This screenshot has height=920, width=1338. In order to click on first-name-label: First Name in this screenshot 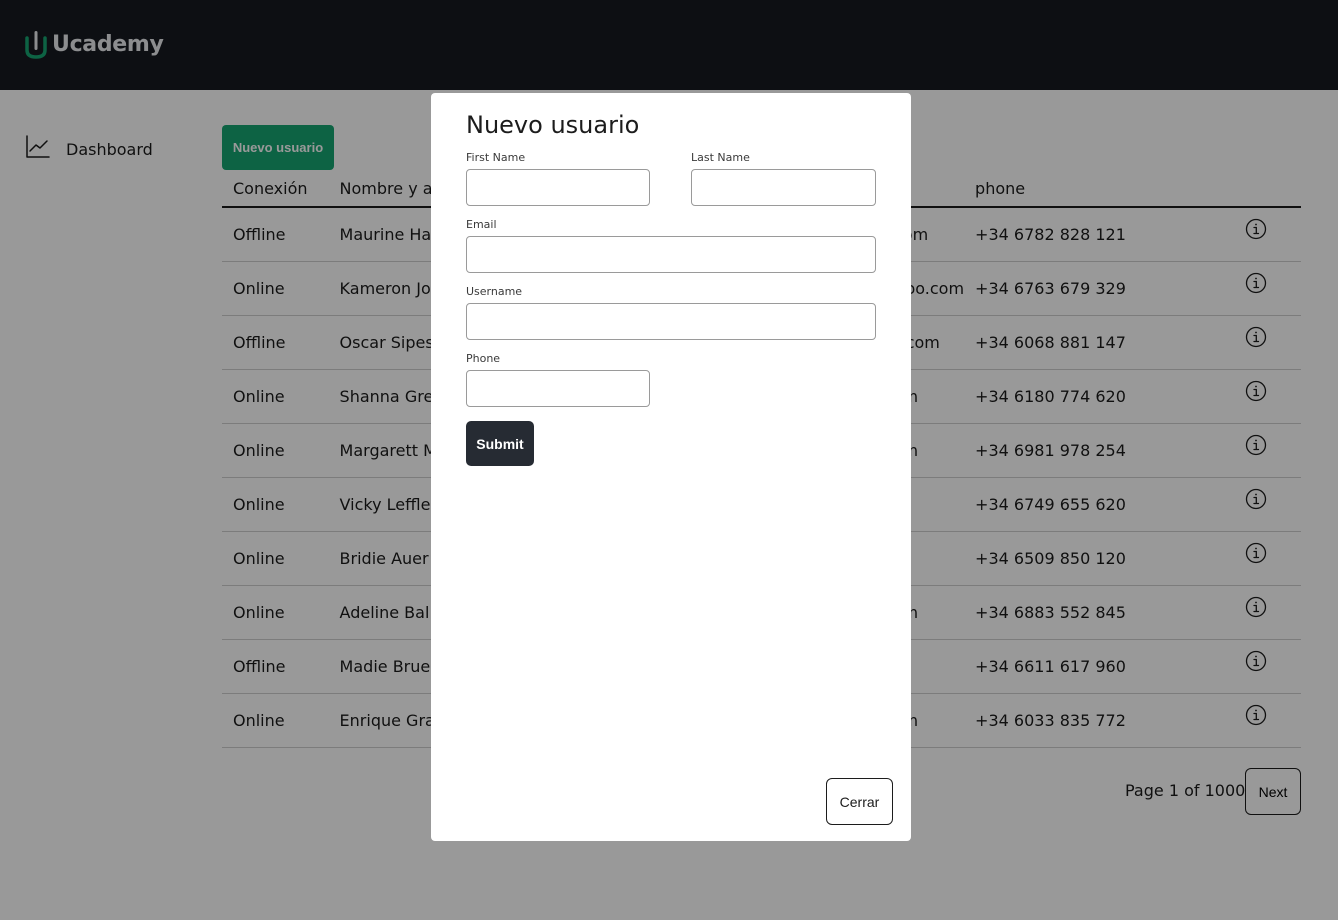, I will do `click(496, 157)`.